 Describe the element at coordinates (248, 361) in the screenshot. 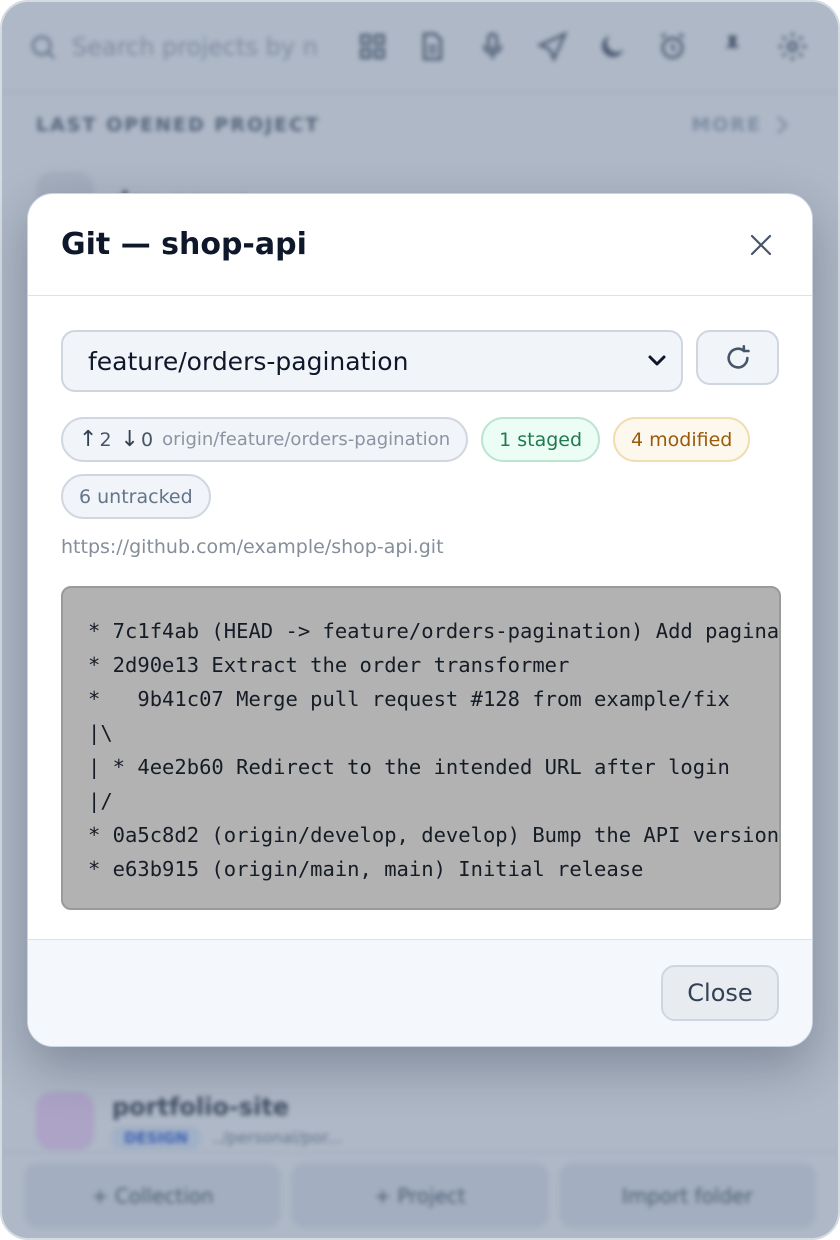

I see `branch-select-value: feature/orders-pagination` at that location.